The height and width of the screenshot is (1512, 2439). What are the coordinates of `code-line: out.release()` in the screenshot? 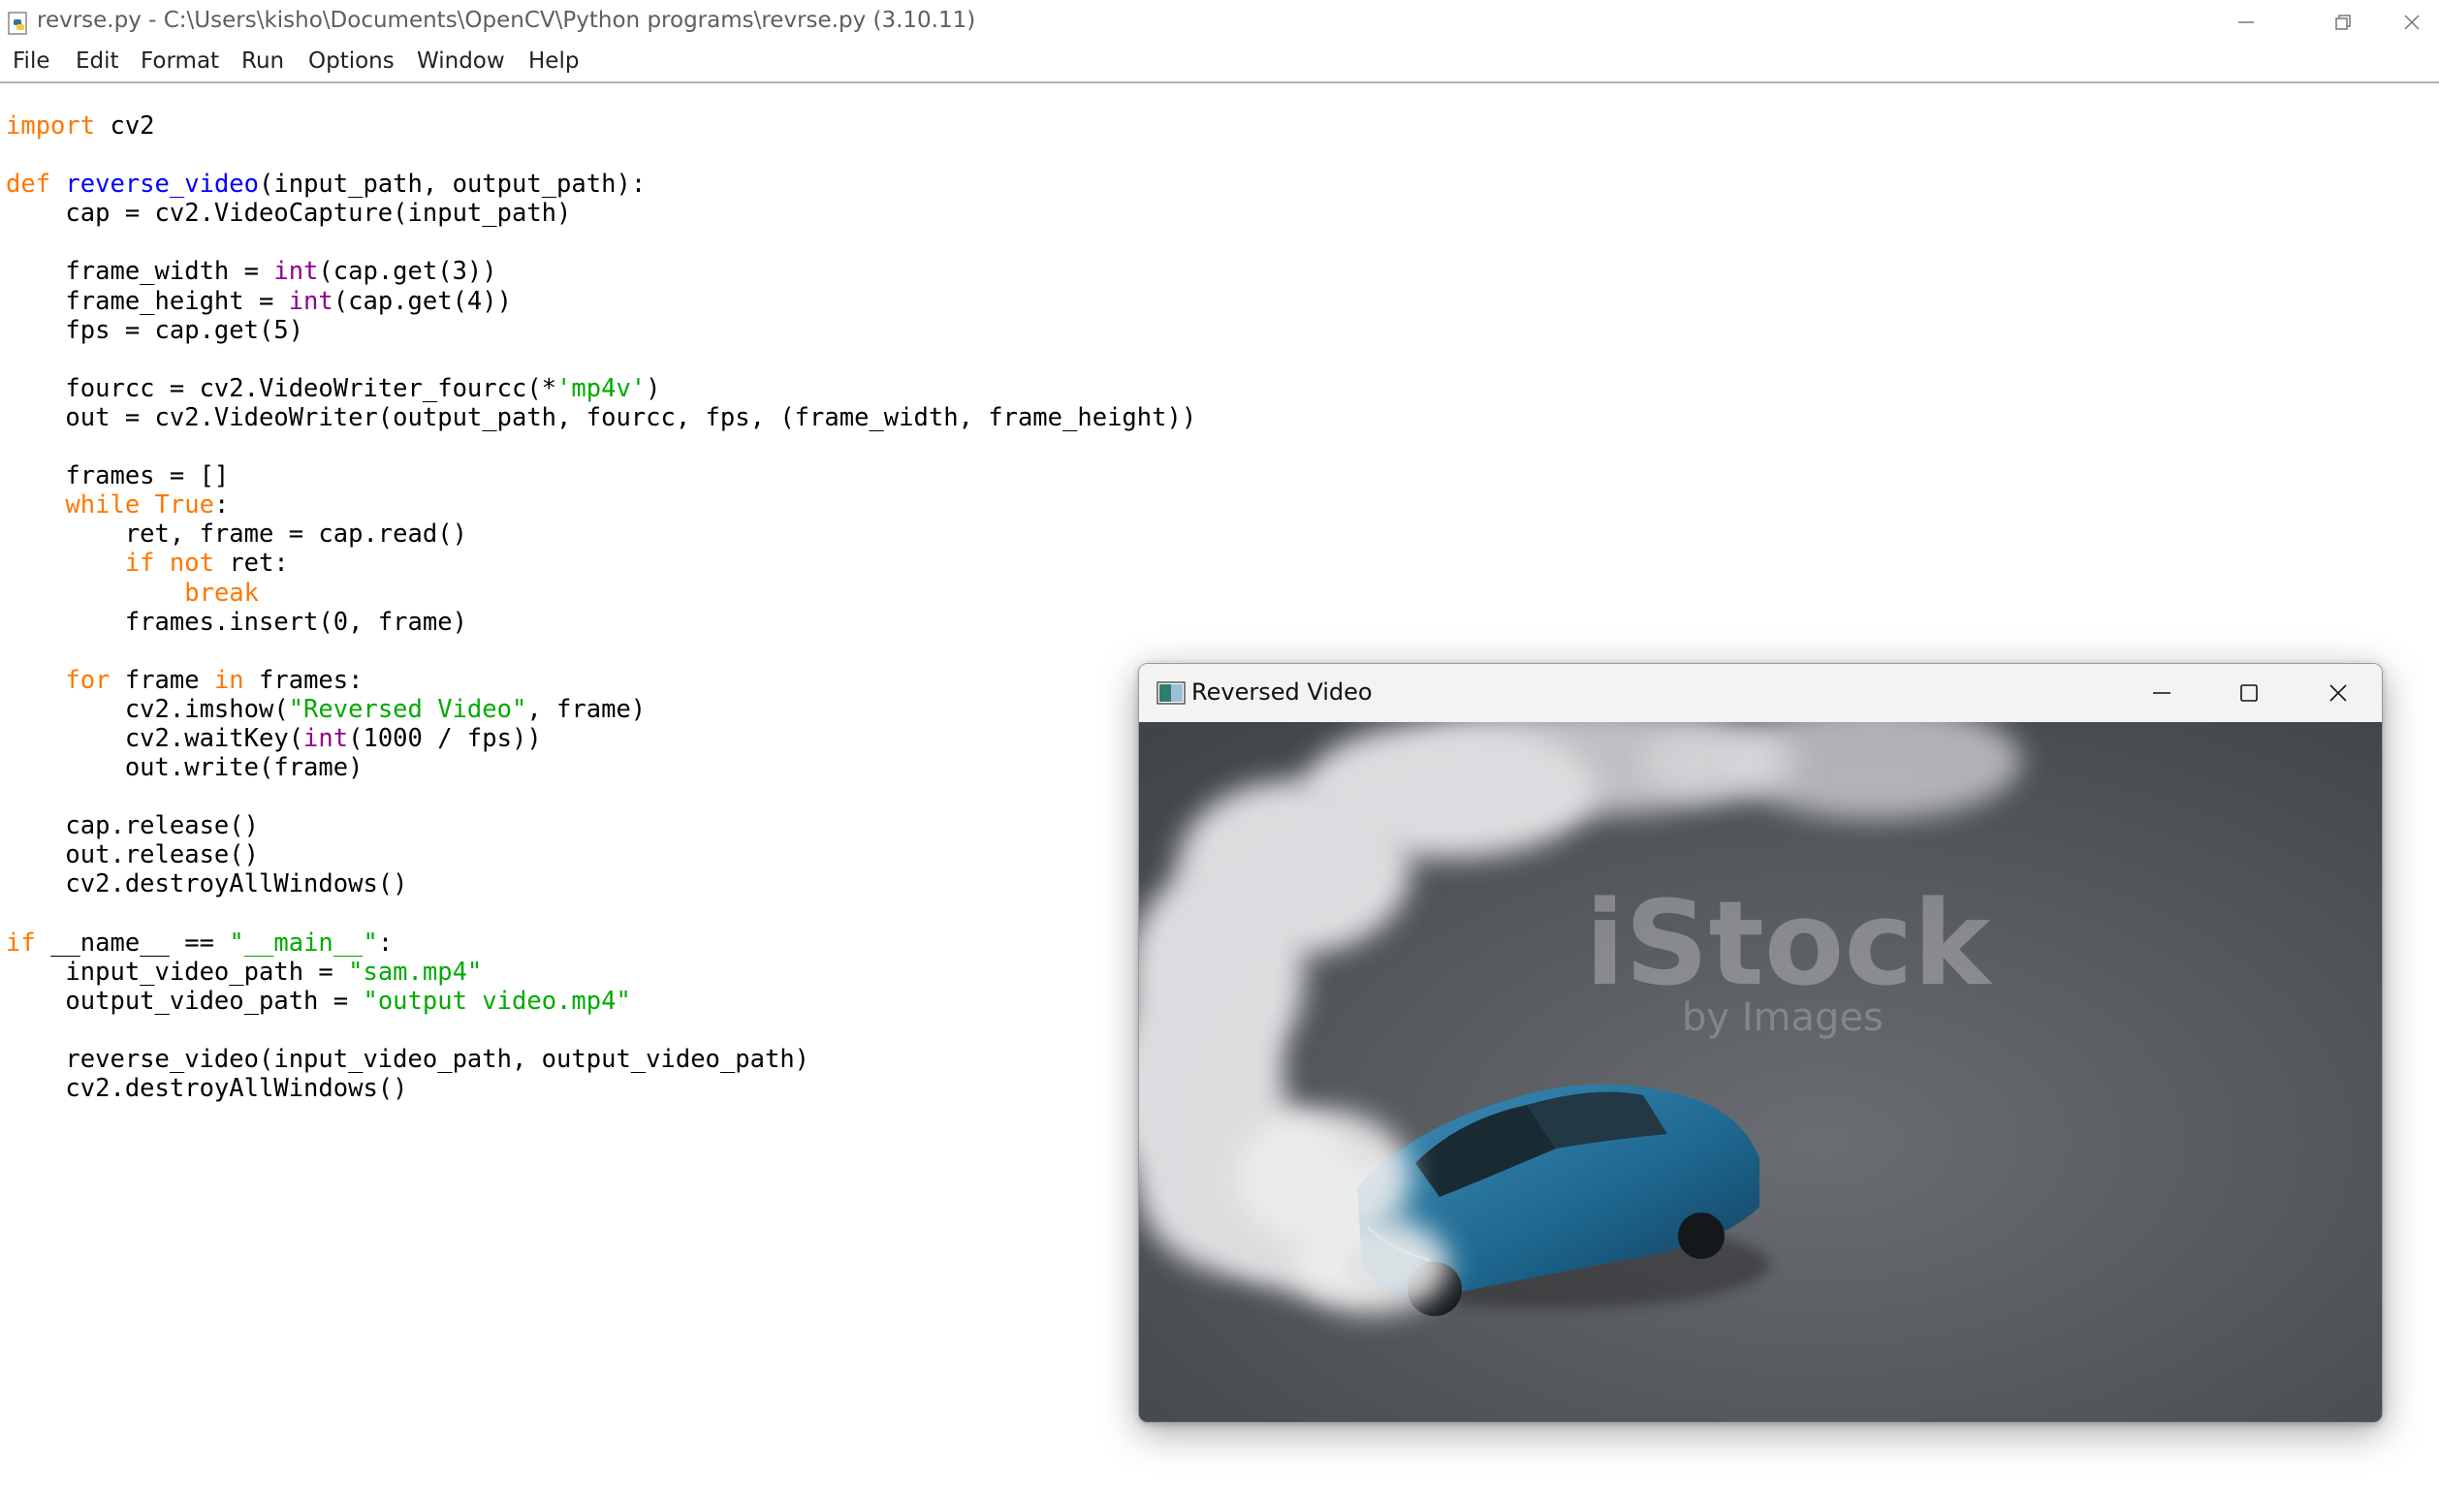 It's located at (132, 855).